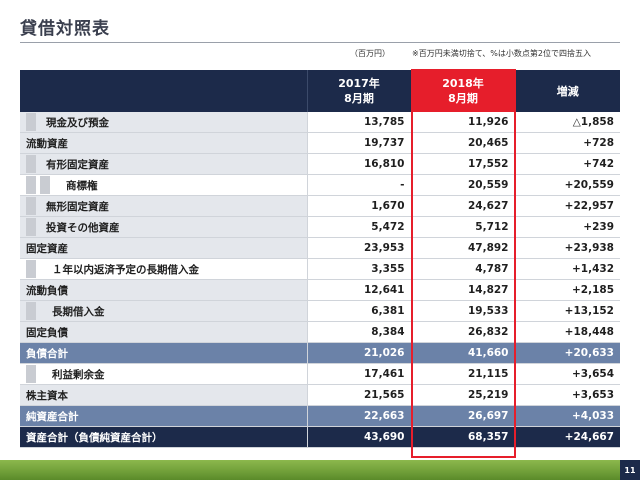 This screenshot has width=640, height=480. What do you see at coordinates (463, 248) in the screenshot?
I see `cell-fy2018: 47,892` at bounding box center [463, 248].